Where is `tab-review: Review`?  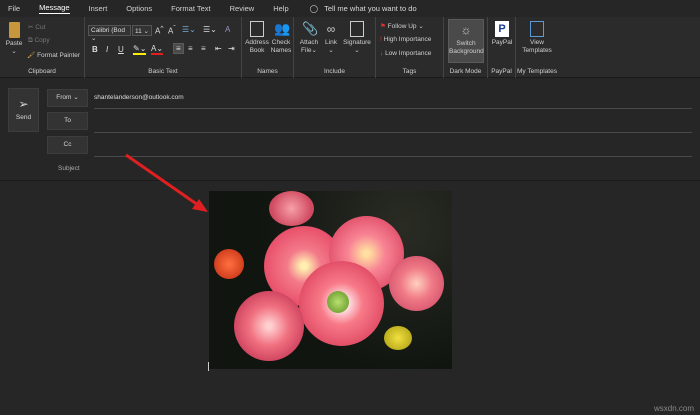 tab-review: Review is located at coordinates (242, 8).